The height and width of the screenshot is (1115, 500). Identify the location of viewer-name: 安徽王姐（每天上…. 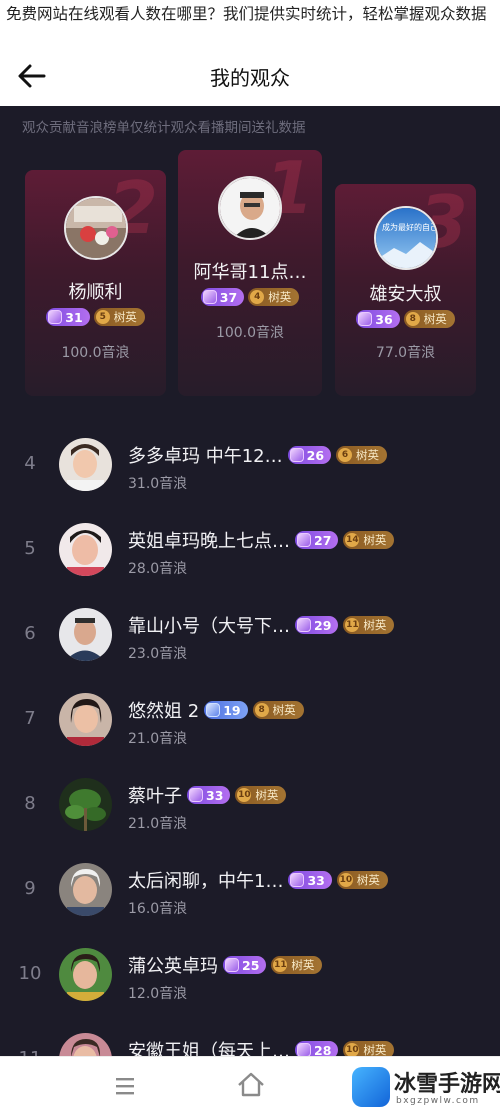
(209, 1048).